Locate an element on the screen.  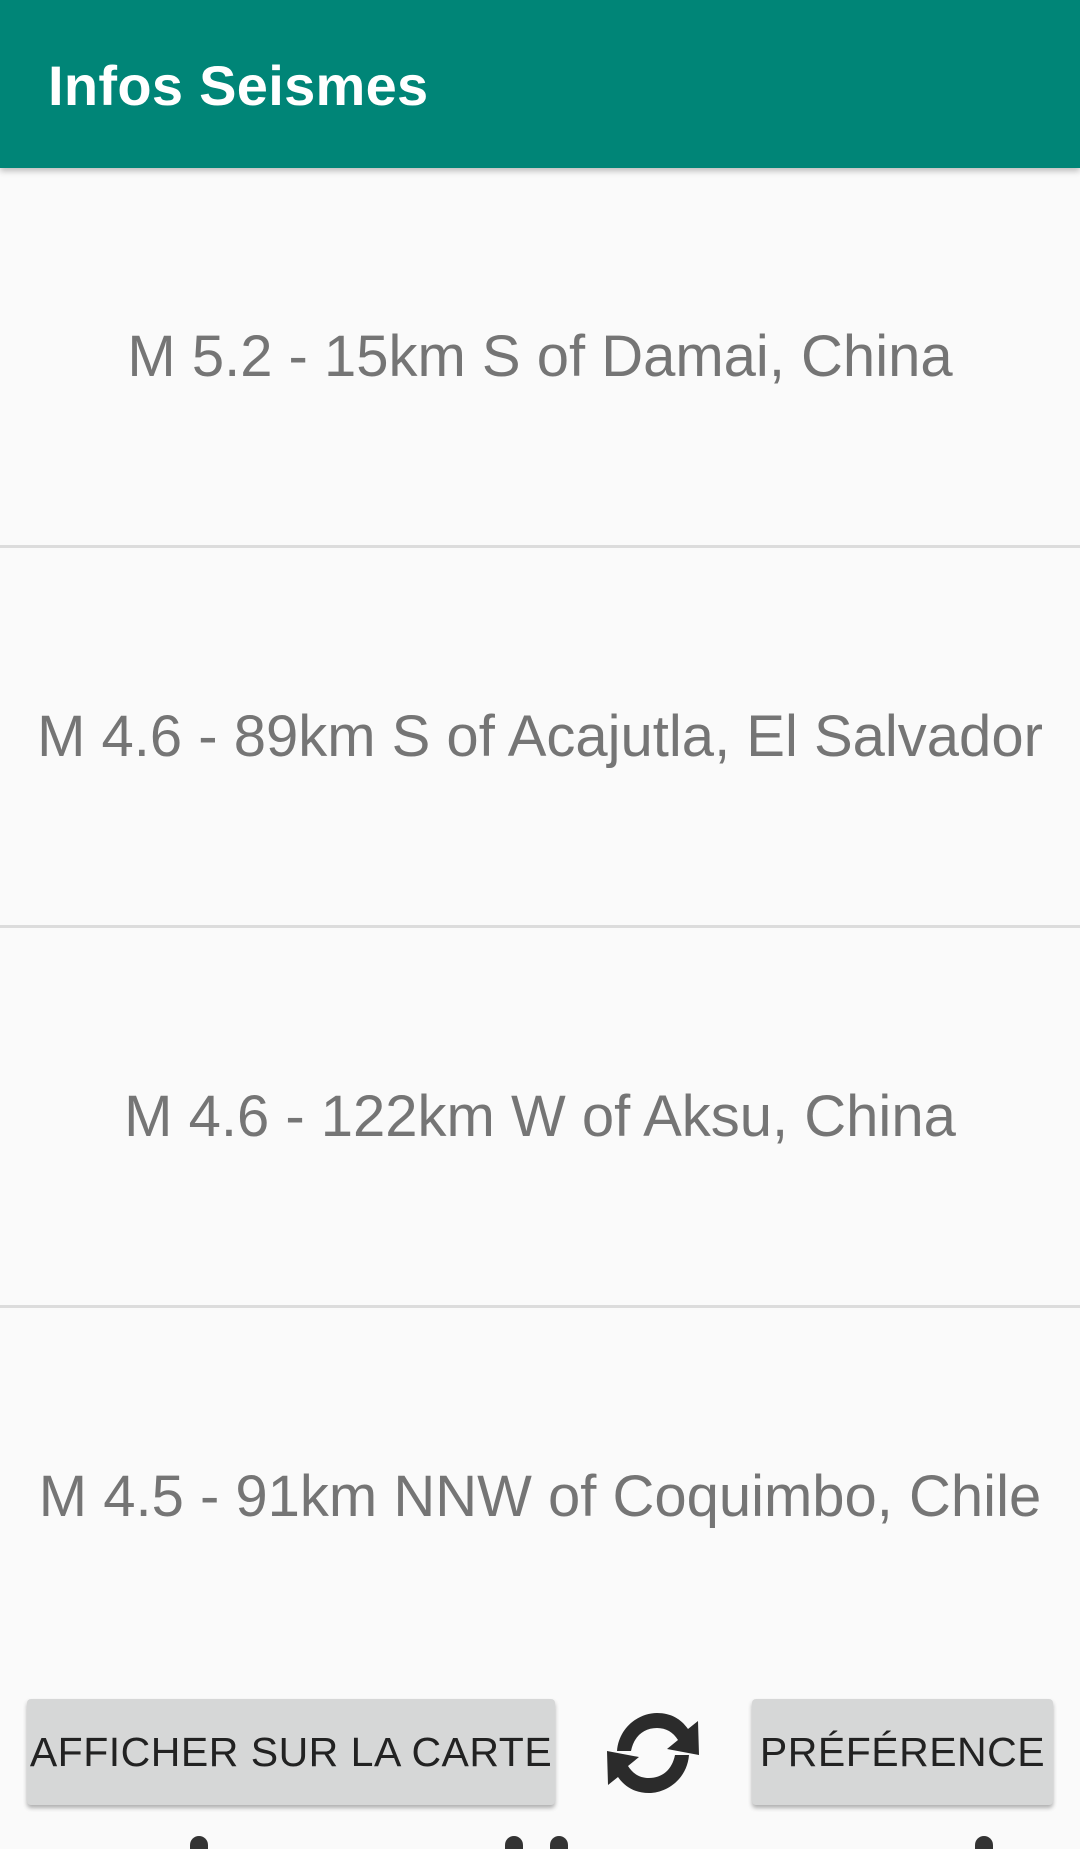
earthquake-label: M 4.5 - 91km NNW of Coquimbo, Chile is located at coordinates (540, 1496).